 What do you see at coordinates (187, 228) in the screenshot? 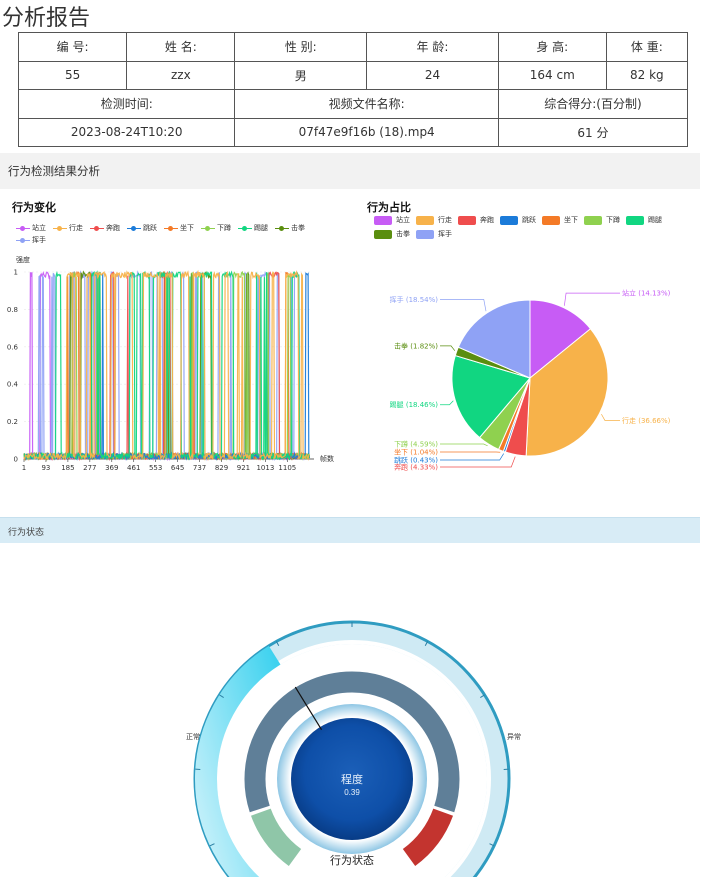
I see `legend-label: 坐下` at bounding box center [187, 228].